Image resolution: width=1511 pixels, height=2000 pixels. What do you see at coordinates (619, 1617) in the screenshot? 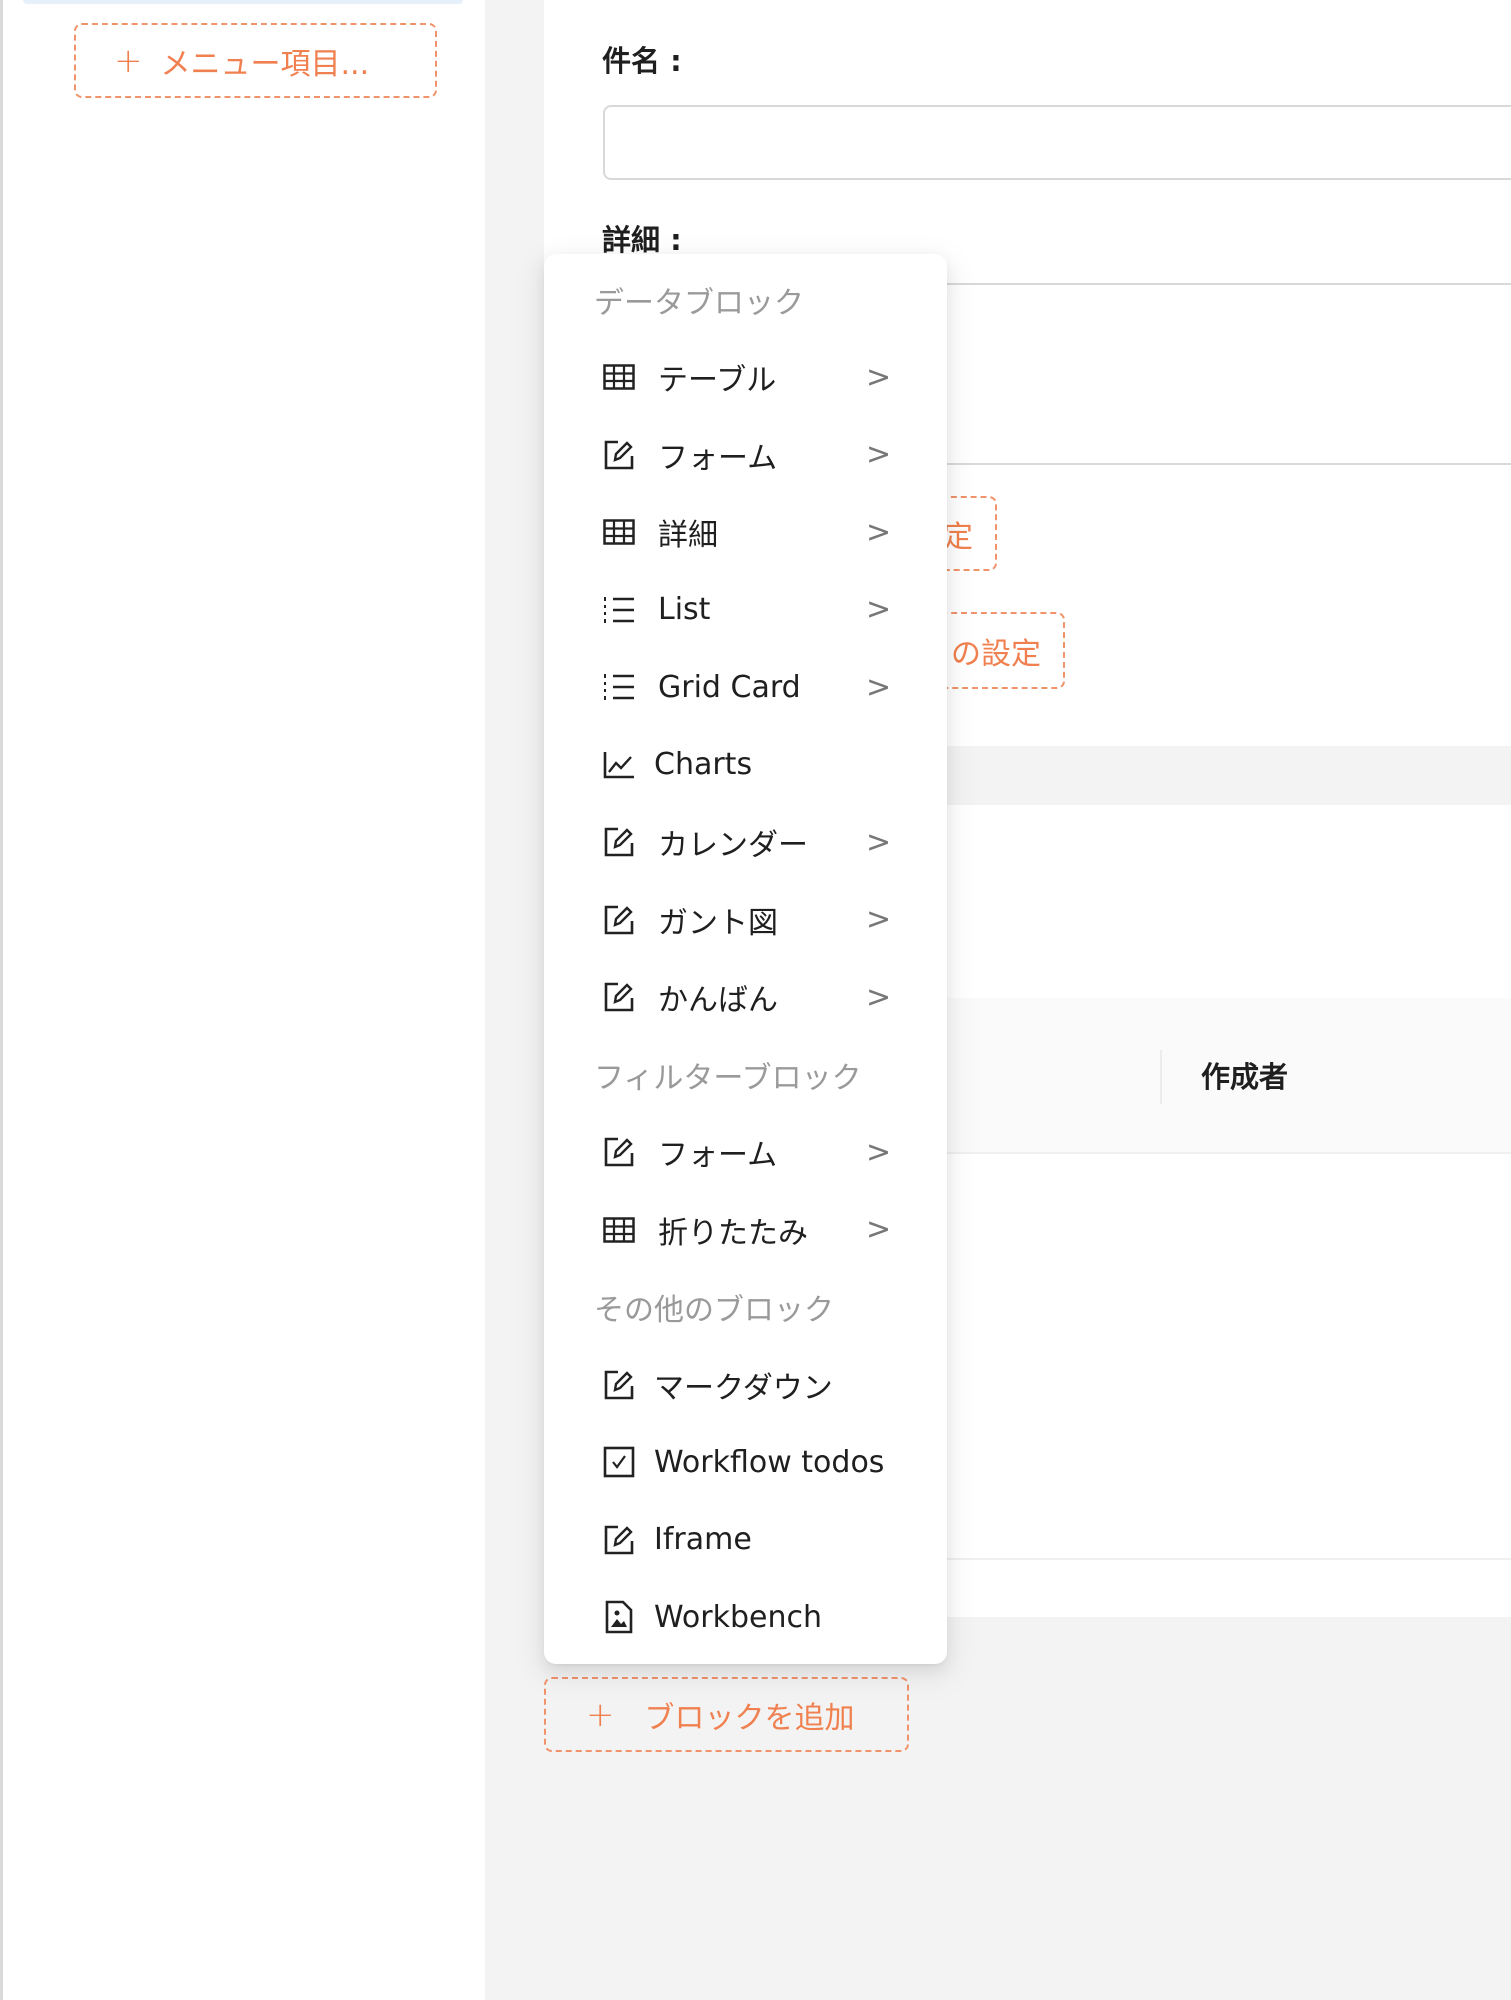
I see `file-image-icon` at bounding box center [619, 1617].